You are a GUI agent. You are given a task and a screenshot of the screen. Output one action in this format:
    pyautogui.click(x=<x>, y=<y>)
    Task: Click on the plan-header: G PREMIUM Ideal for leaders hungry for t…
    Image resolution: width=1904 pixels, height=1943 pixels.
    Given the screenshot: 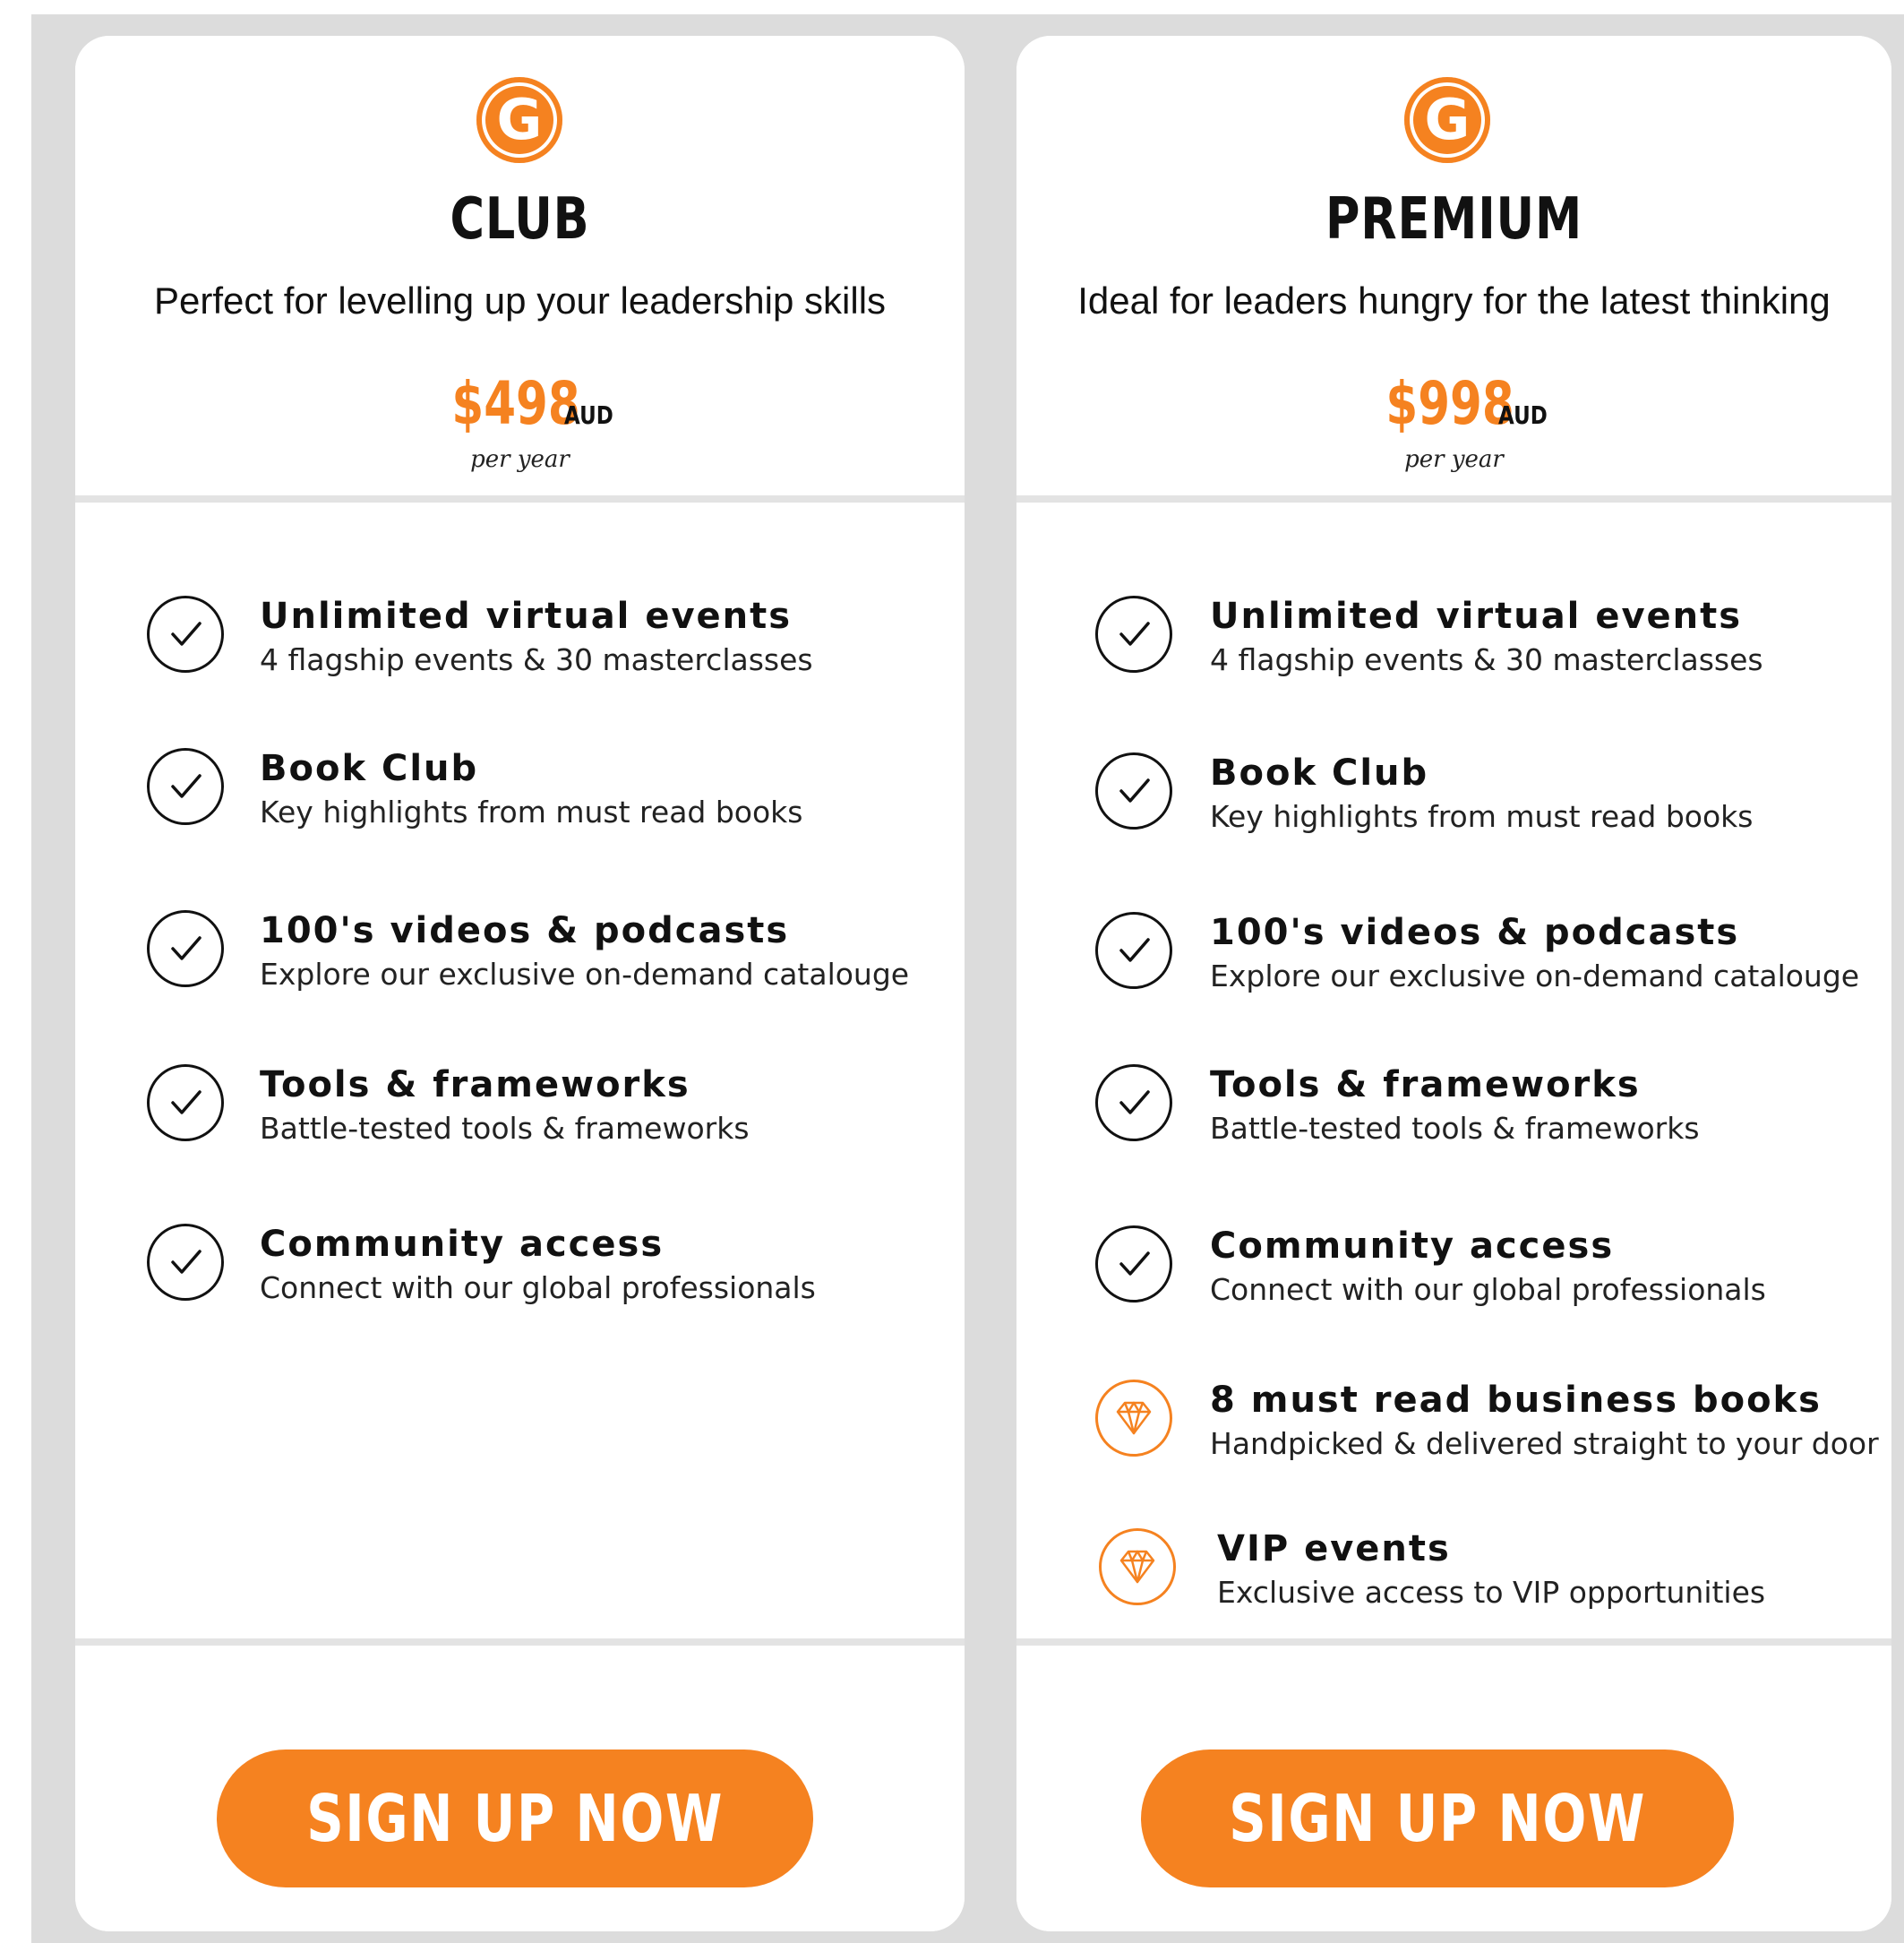 What is the action you would take?
    pyautogui.click(x=1453, y=265)
    